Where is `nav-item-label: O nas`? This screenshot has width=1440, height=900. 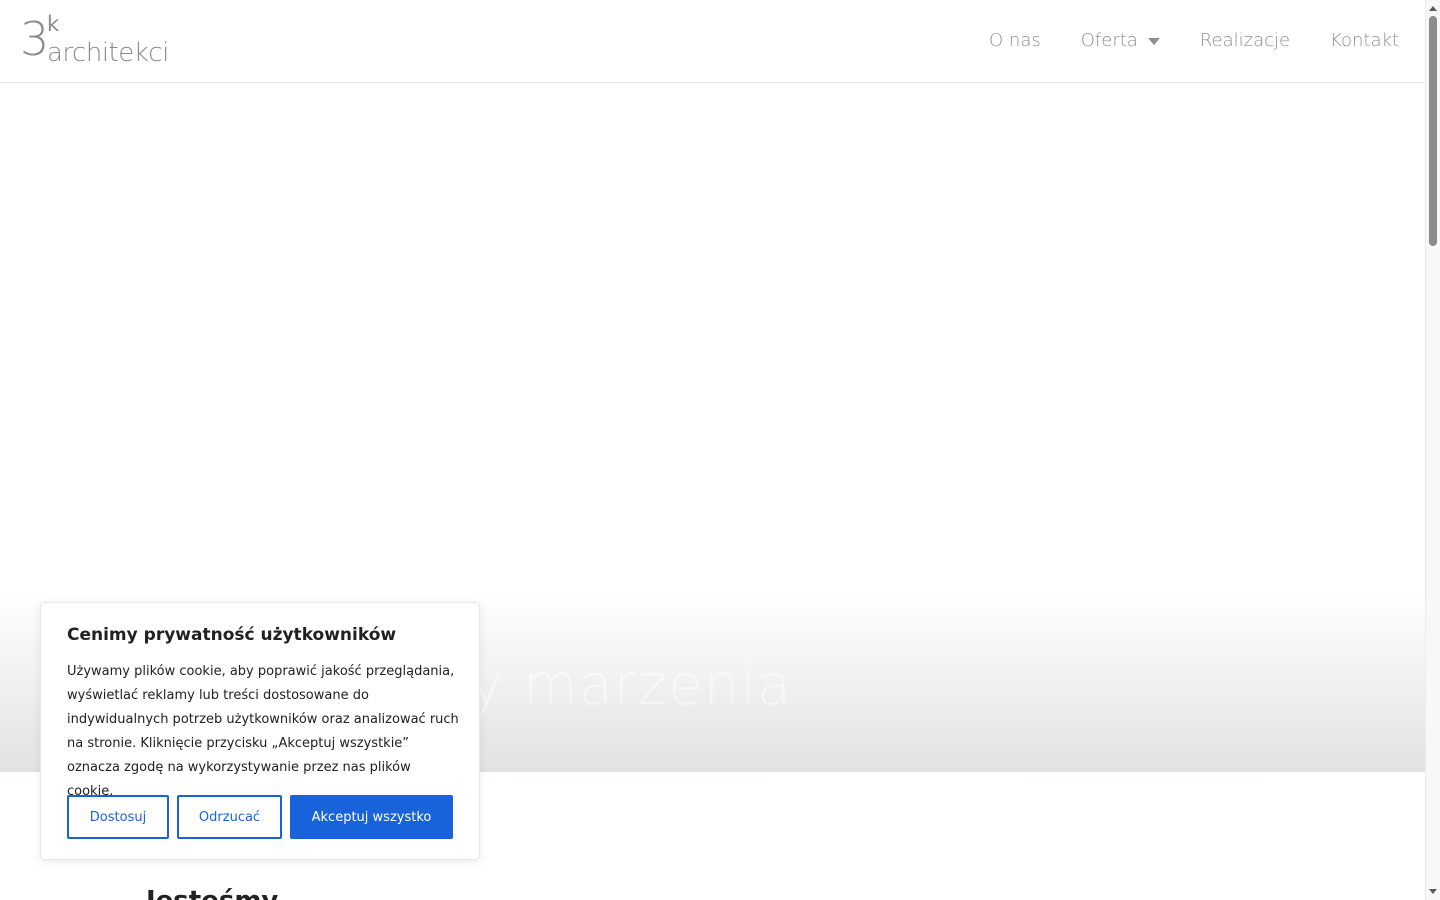 nav-item-label: O nas is located at coordinates (1015, 40).